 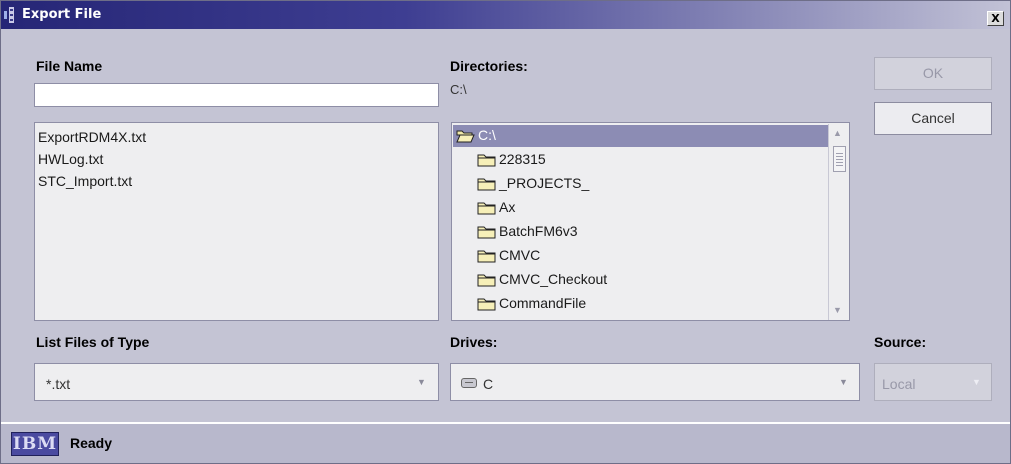 What do you see at coordinates (35, 444) in the screenshot?
I see `ibm-logo: IBM` at bounding box center [35, 444].